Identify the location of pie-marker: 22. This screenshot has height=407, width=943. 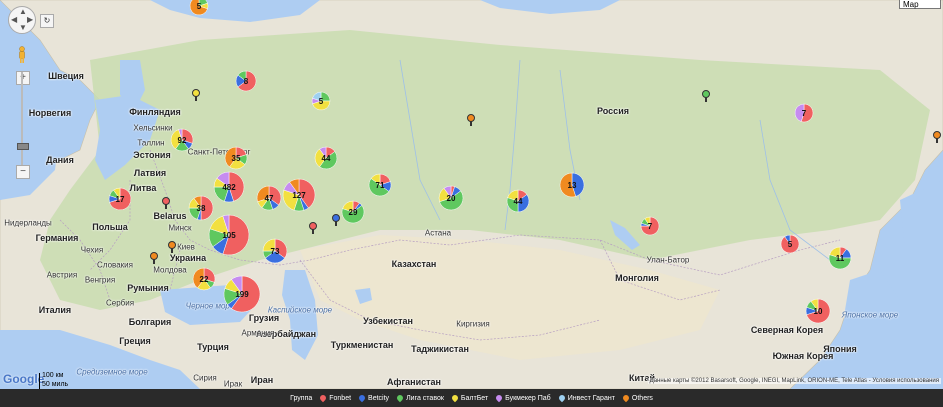
(204, 279).